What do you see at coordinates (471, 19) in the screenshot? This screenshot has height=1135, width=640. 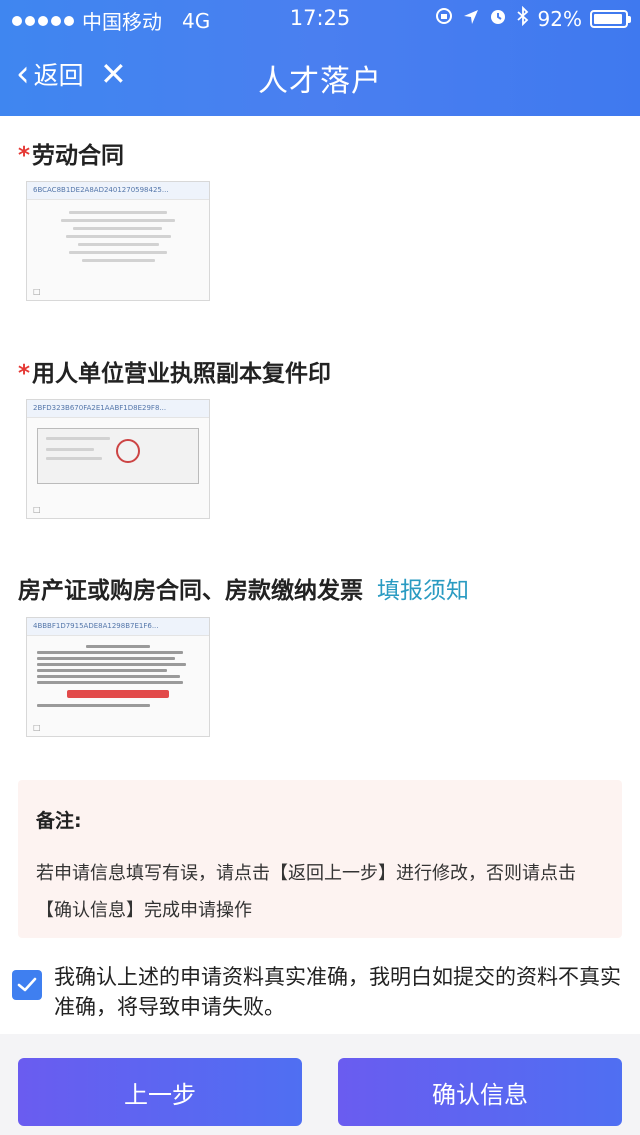 I see `location-icon` at bounding box center [471, 19].